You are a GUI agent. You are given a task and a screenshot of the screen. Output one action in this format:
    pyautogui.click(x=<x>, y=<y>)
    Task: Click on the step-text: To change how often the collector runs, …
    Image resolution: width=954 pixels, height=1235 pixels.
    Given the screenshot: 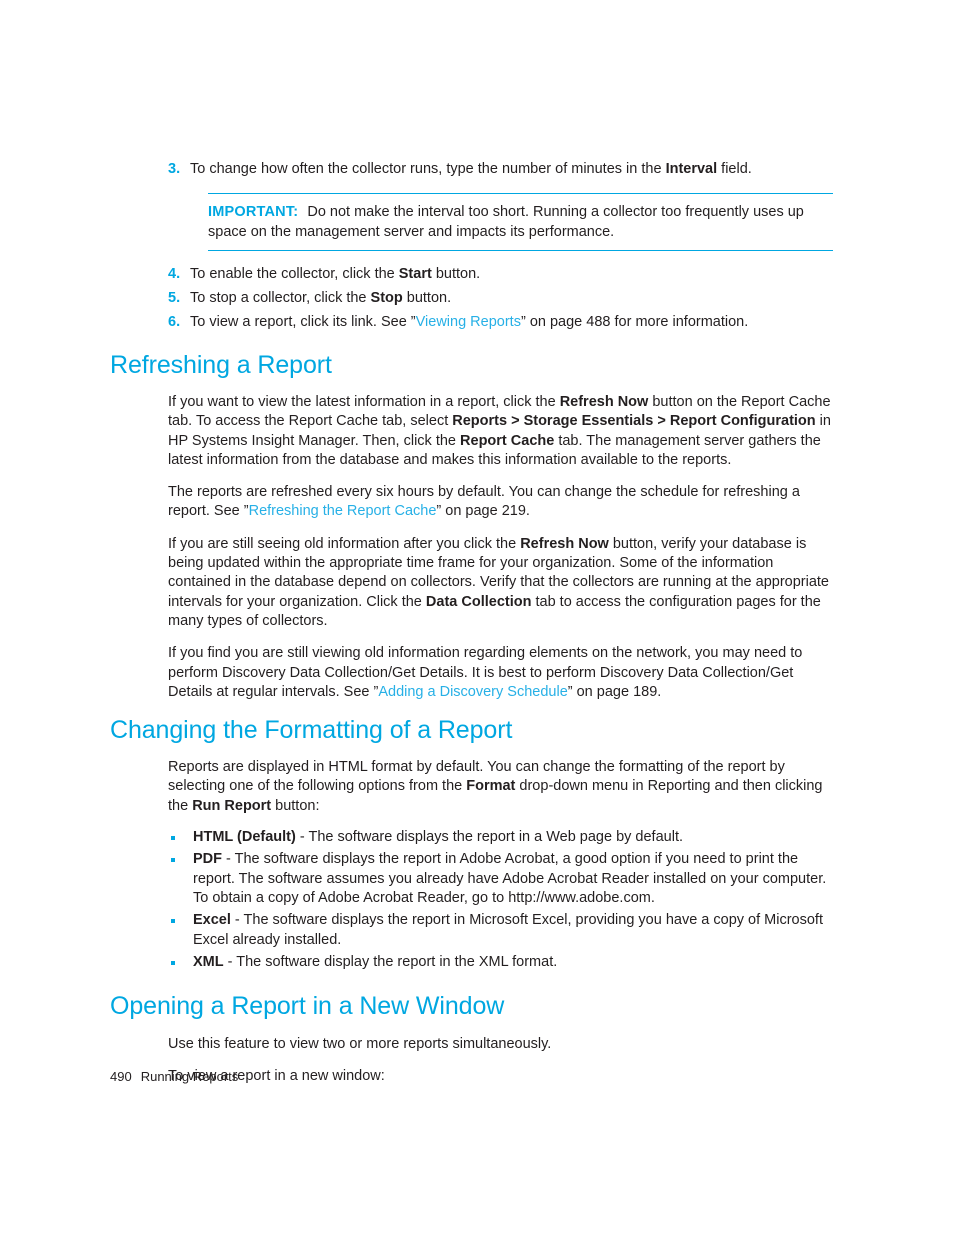 What is the action you would take?
    pyautogui.click(x=471, y=169)
    